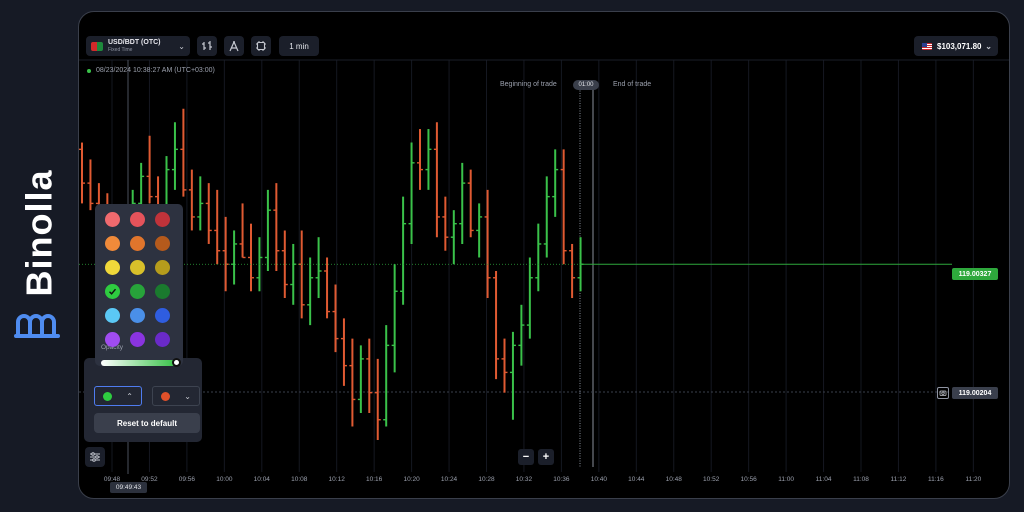  Describe the element at coordinates (128, 487) in the screenshot. I see `crosshair-time-label: 09:49:43` at that location.